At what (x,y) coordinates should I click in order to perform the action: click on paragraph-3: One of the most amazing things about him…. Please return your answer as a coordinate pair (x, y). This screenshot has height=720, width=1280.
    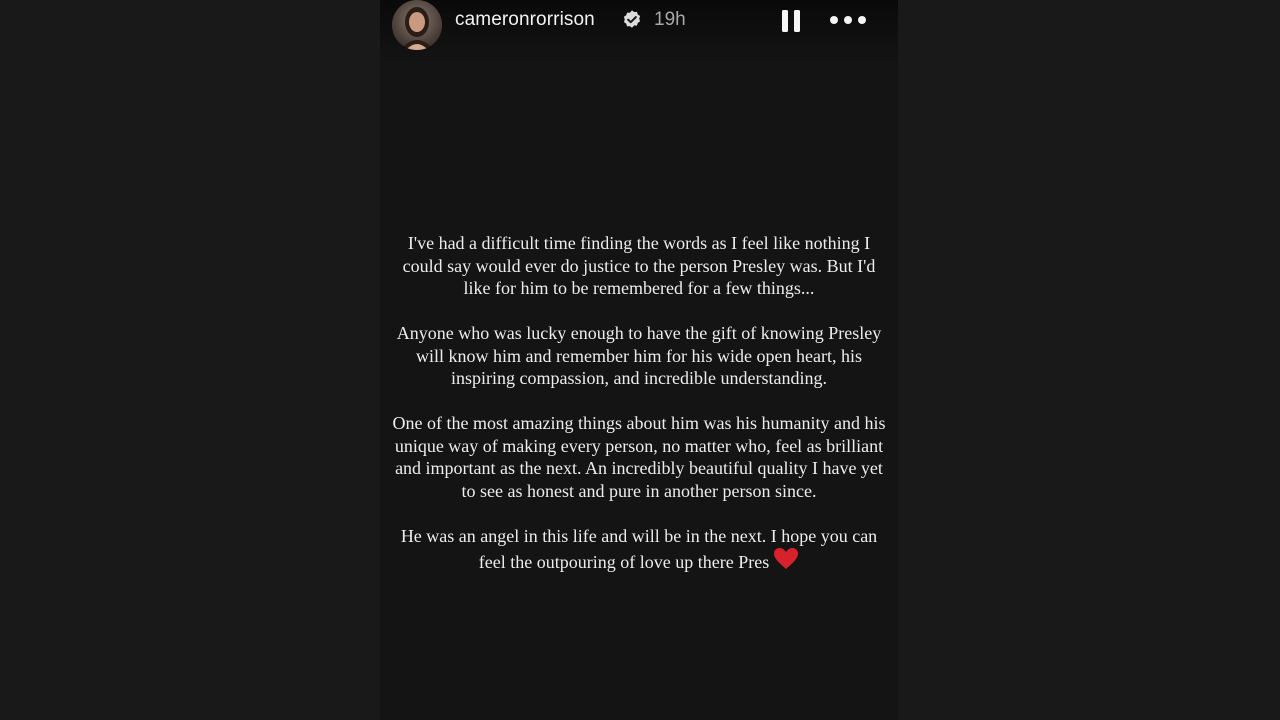
    Looking at the image, I should click on (639, 457).